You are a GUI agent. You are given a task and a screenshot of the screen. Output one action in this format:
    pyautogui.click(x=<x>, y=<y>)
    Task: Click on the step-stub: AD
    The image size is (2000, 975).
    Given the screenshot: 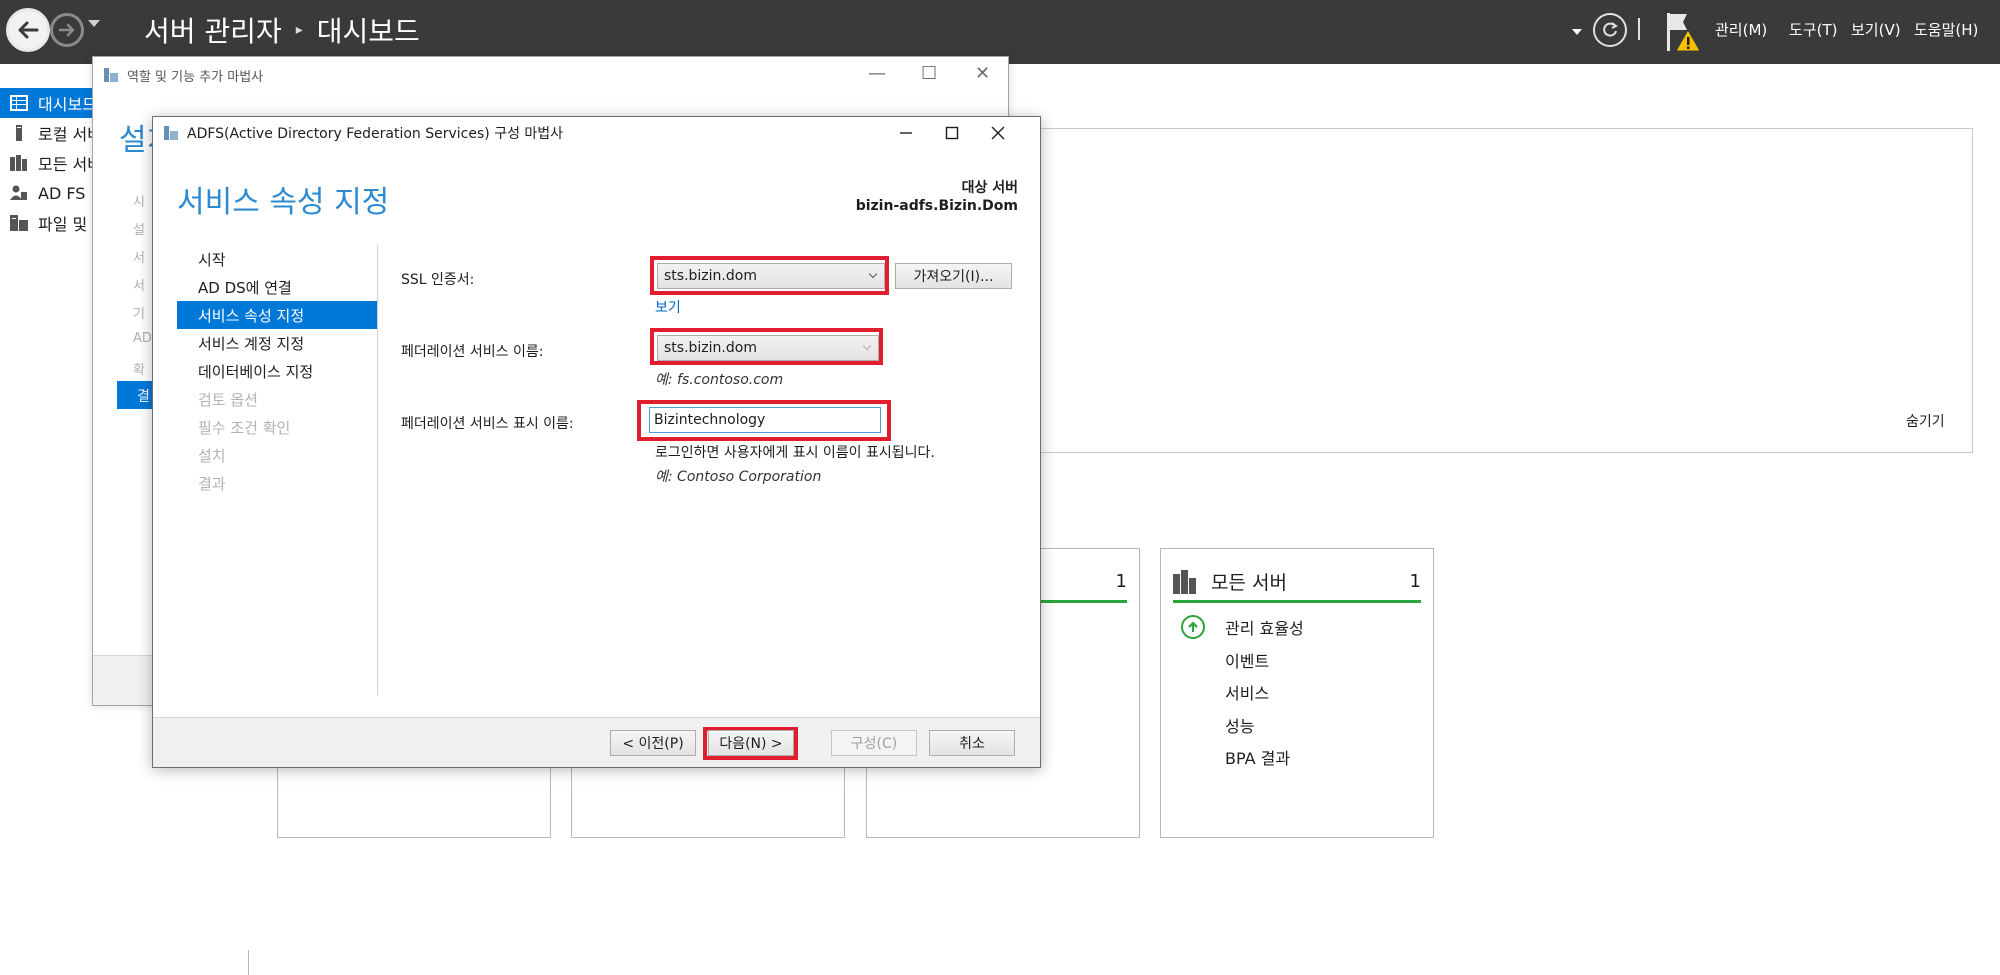 What is the action you would take?
    pyautogui.click(x=142, y=338)
    